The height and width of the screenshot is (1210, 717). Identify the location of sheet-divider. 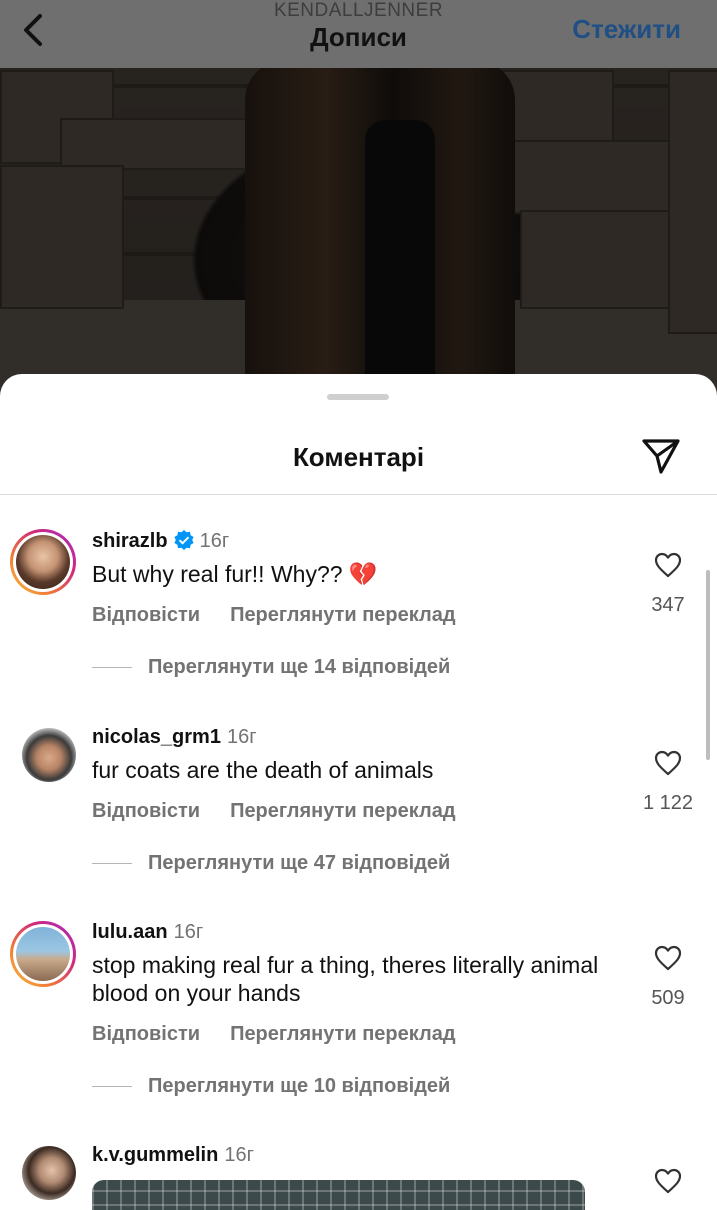
(358, 494).